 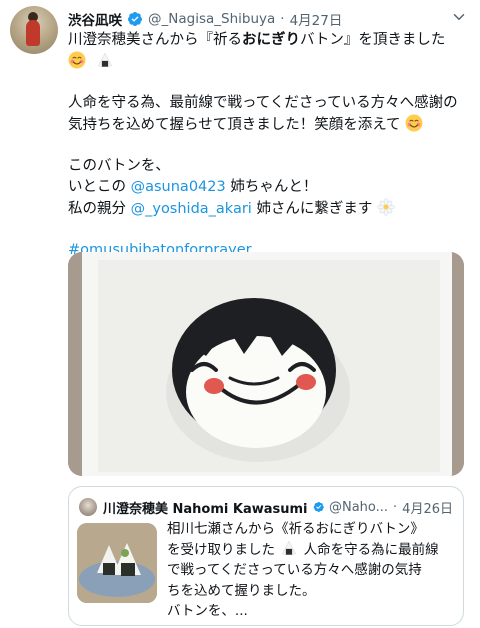 I want to click on text-segment: を受け取りました, so click(x=221, y=549).